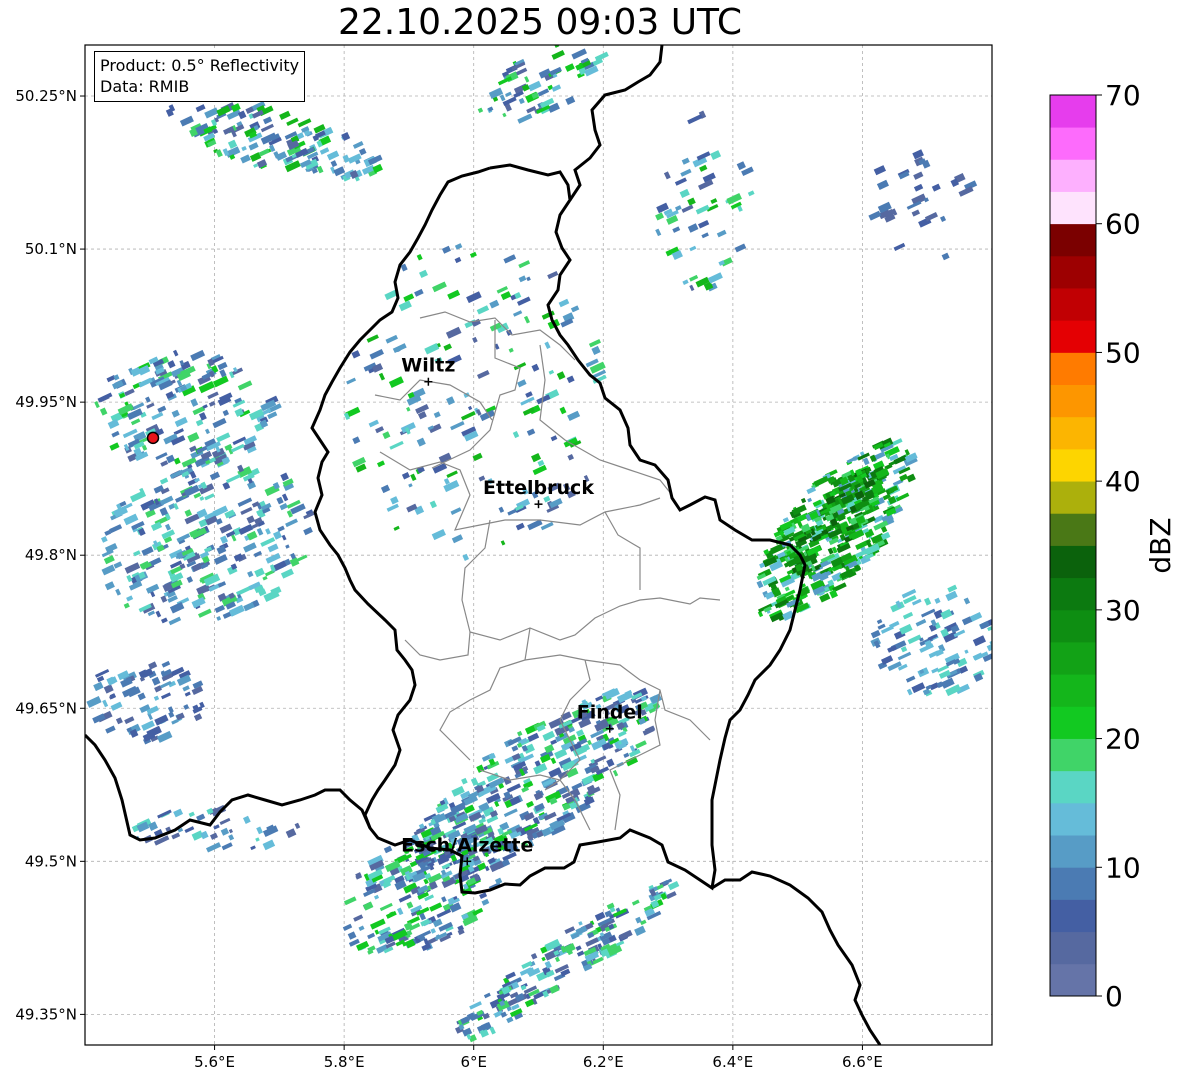 The height and width of the screenshot is (1081, 1184). Describe the element at coordinates (428, 366) in the screenshot. I see `city-label: Wiltz` at that location.